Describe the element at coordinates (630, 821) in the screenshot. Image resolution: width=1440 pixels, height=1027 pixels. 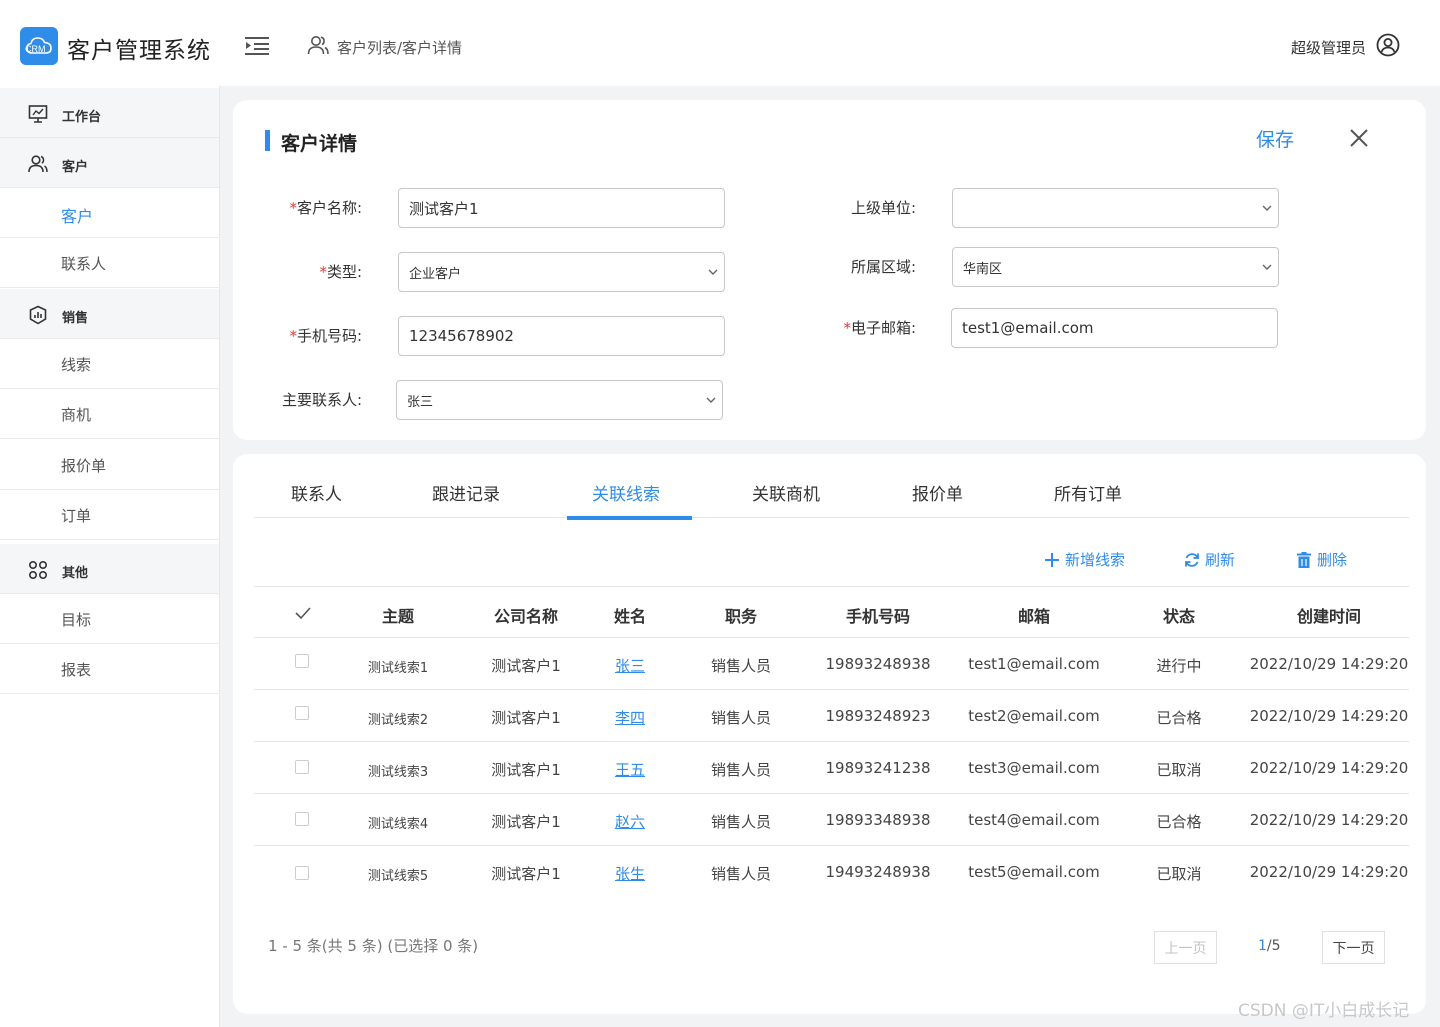
I see `cell-name-link: 赵六` at that location.